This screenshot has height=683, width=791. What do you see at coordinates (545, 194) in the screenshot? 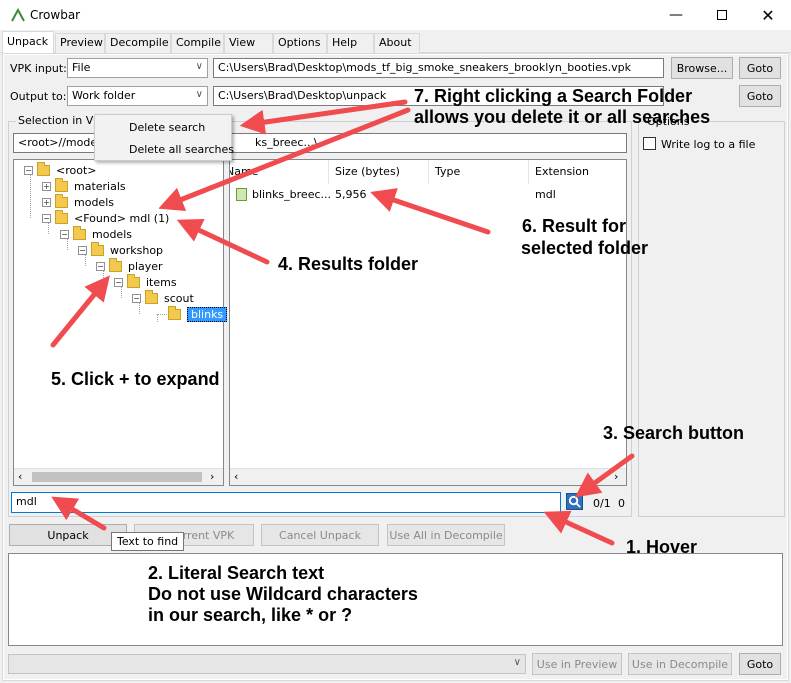
I see `row-extension: mdl` at bounding box center [545, 194].